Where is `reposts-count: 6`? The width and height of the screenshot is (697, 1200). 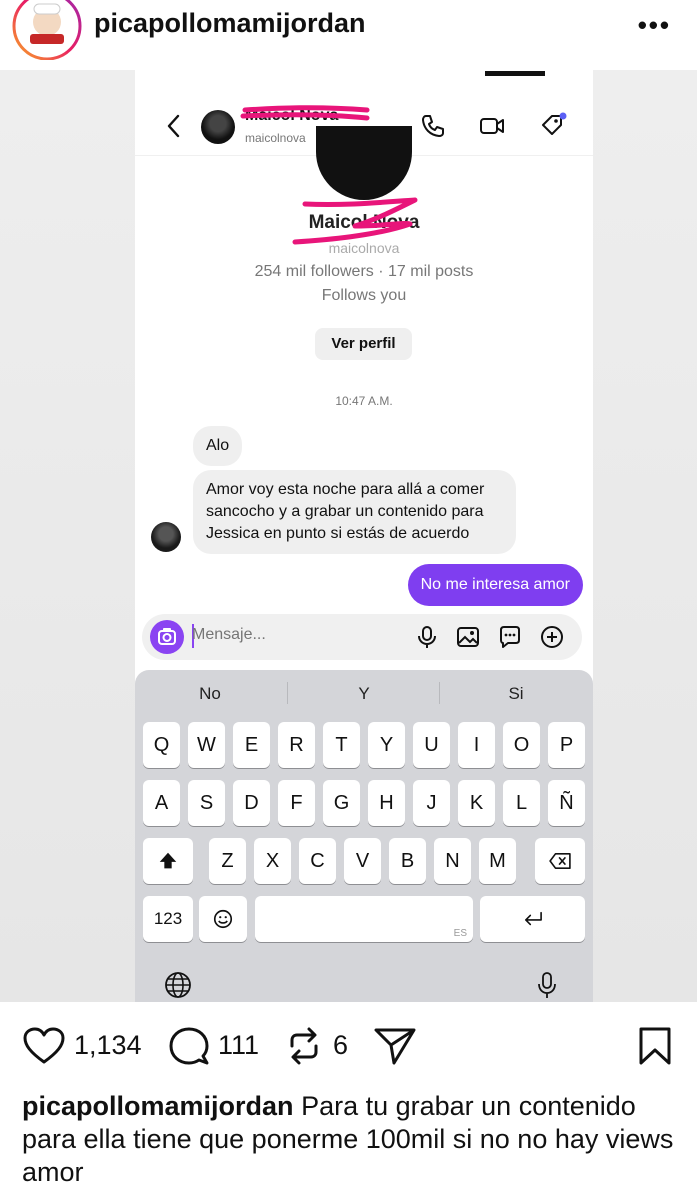 reposts-count: 6 is located at coordinates (340, 1045).